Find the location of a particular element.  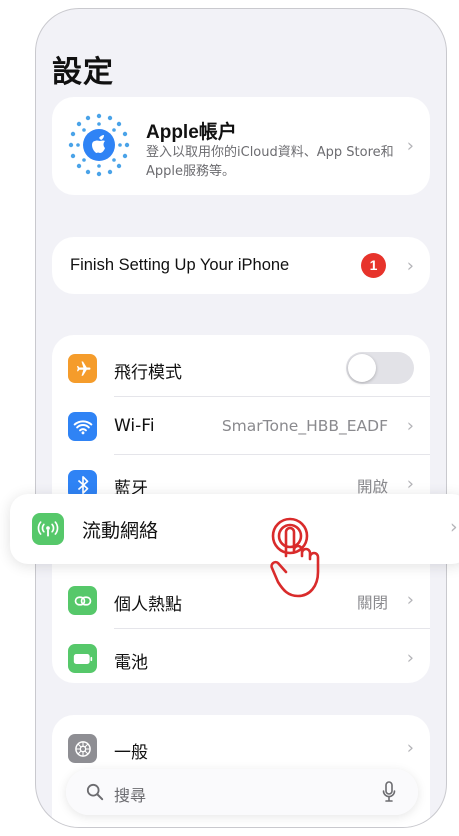

search-icon is located at coordinates (95, 792).